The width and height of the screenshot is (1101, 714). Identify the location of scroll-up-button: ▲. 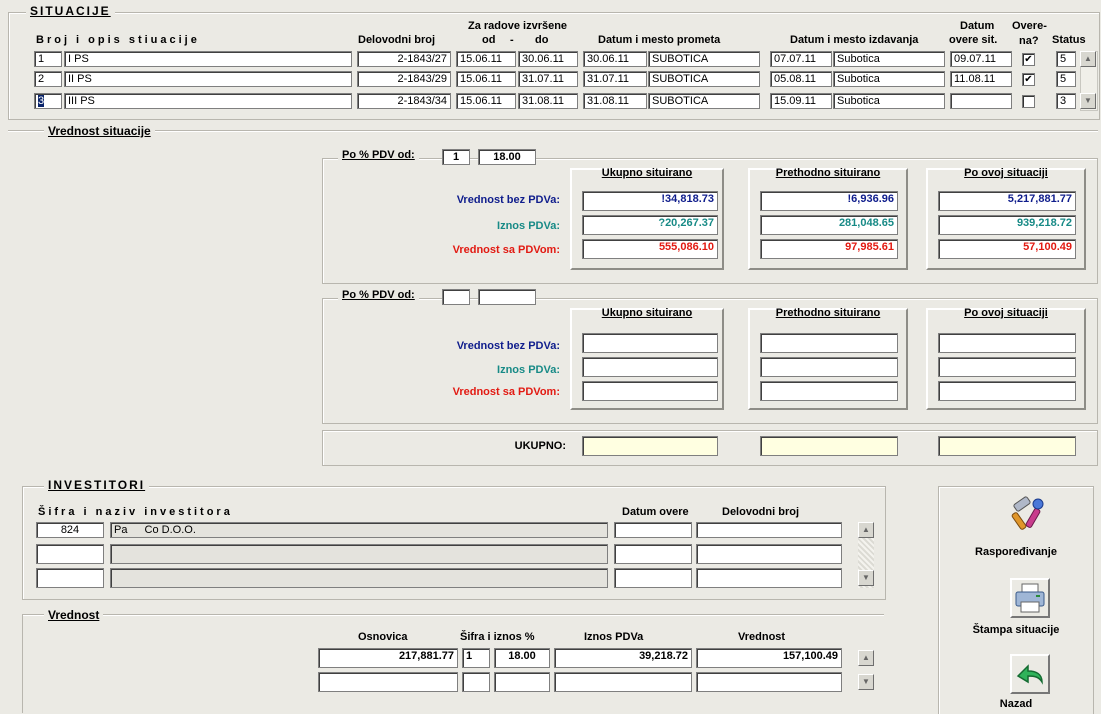
(1088, 59).